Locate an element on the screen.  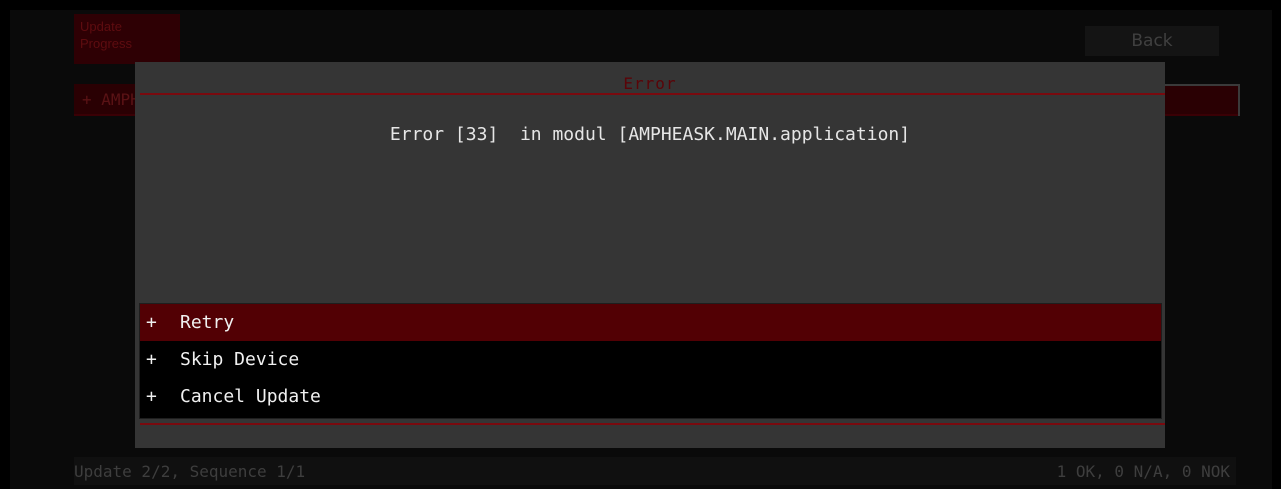
option-label: Cancel Update is located at coordinates (250, 396).